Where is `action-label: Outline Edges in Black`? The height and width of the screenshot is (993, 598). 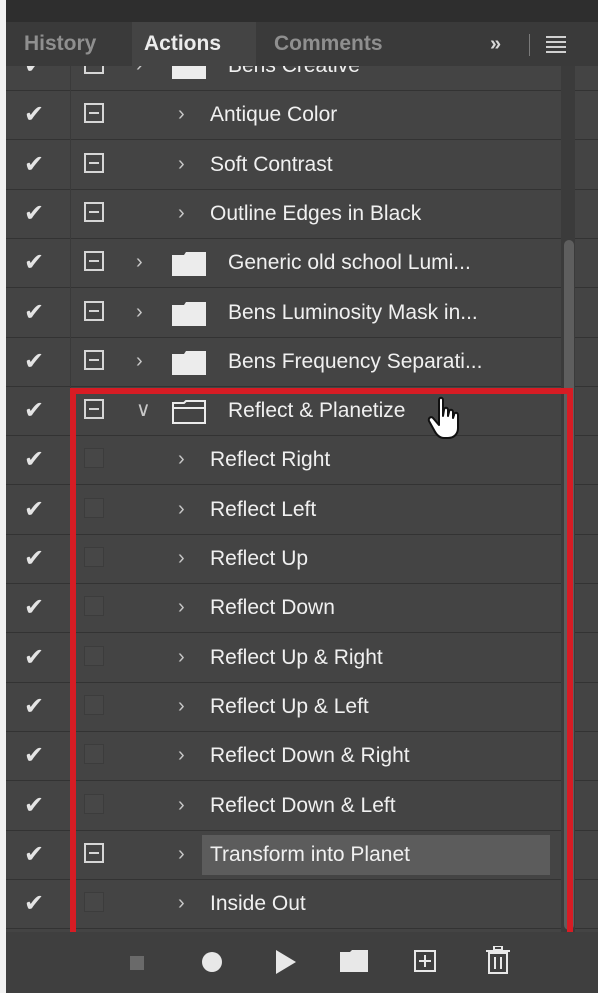
action-label: Outline Edges in Black is located at coordinates (316, 213).